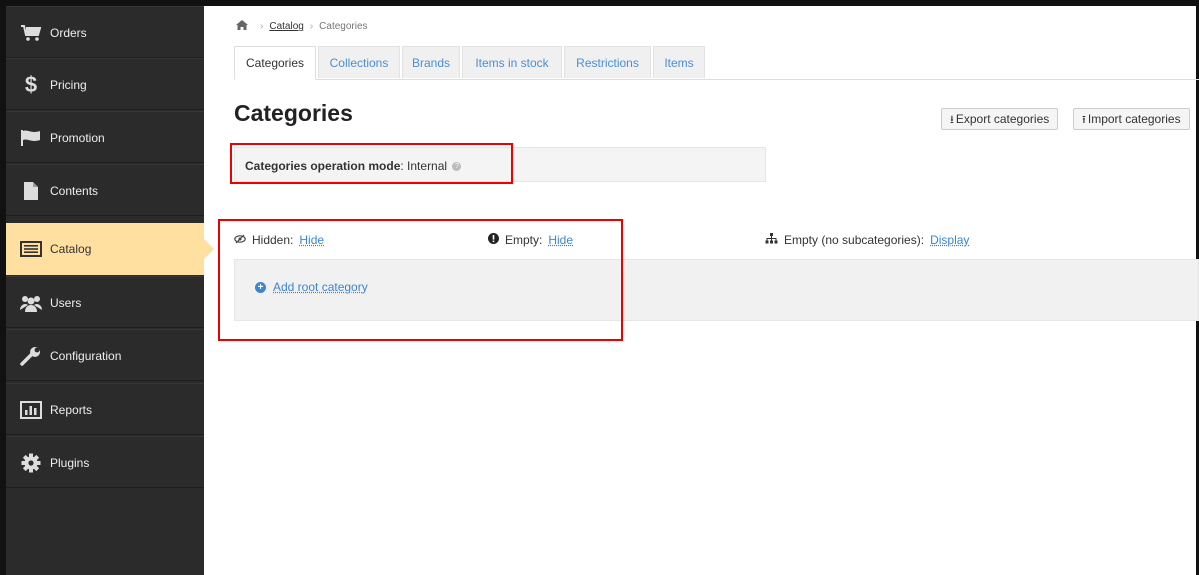  What do you see at coordinates (311, 240) in the screenshot?
I see `filter-hidden-toggle: Hide` at bounding box center [311, 240].